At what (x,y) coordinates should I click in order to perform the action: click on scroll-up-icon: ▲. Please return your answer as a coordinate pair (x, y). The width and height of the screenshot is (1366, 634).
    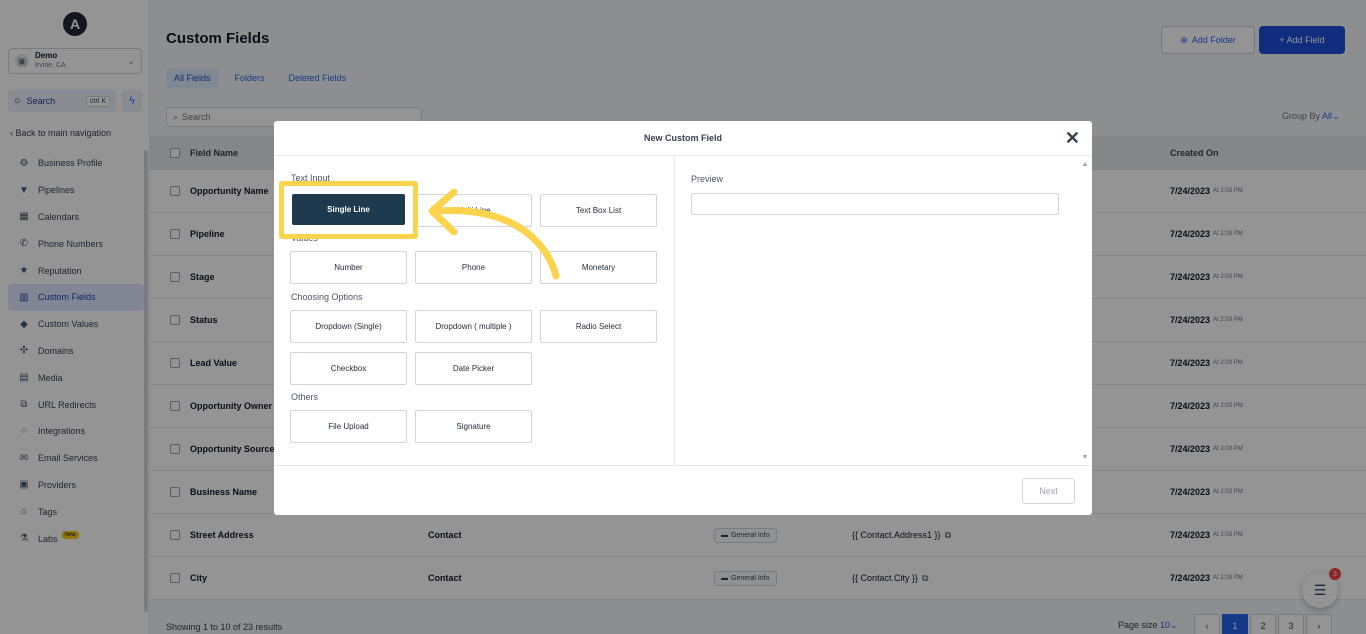
    Looking at the image, I should click on (1085, 164).